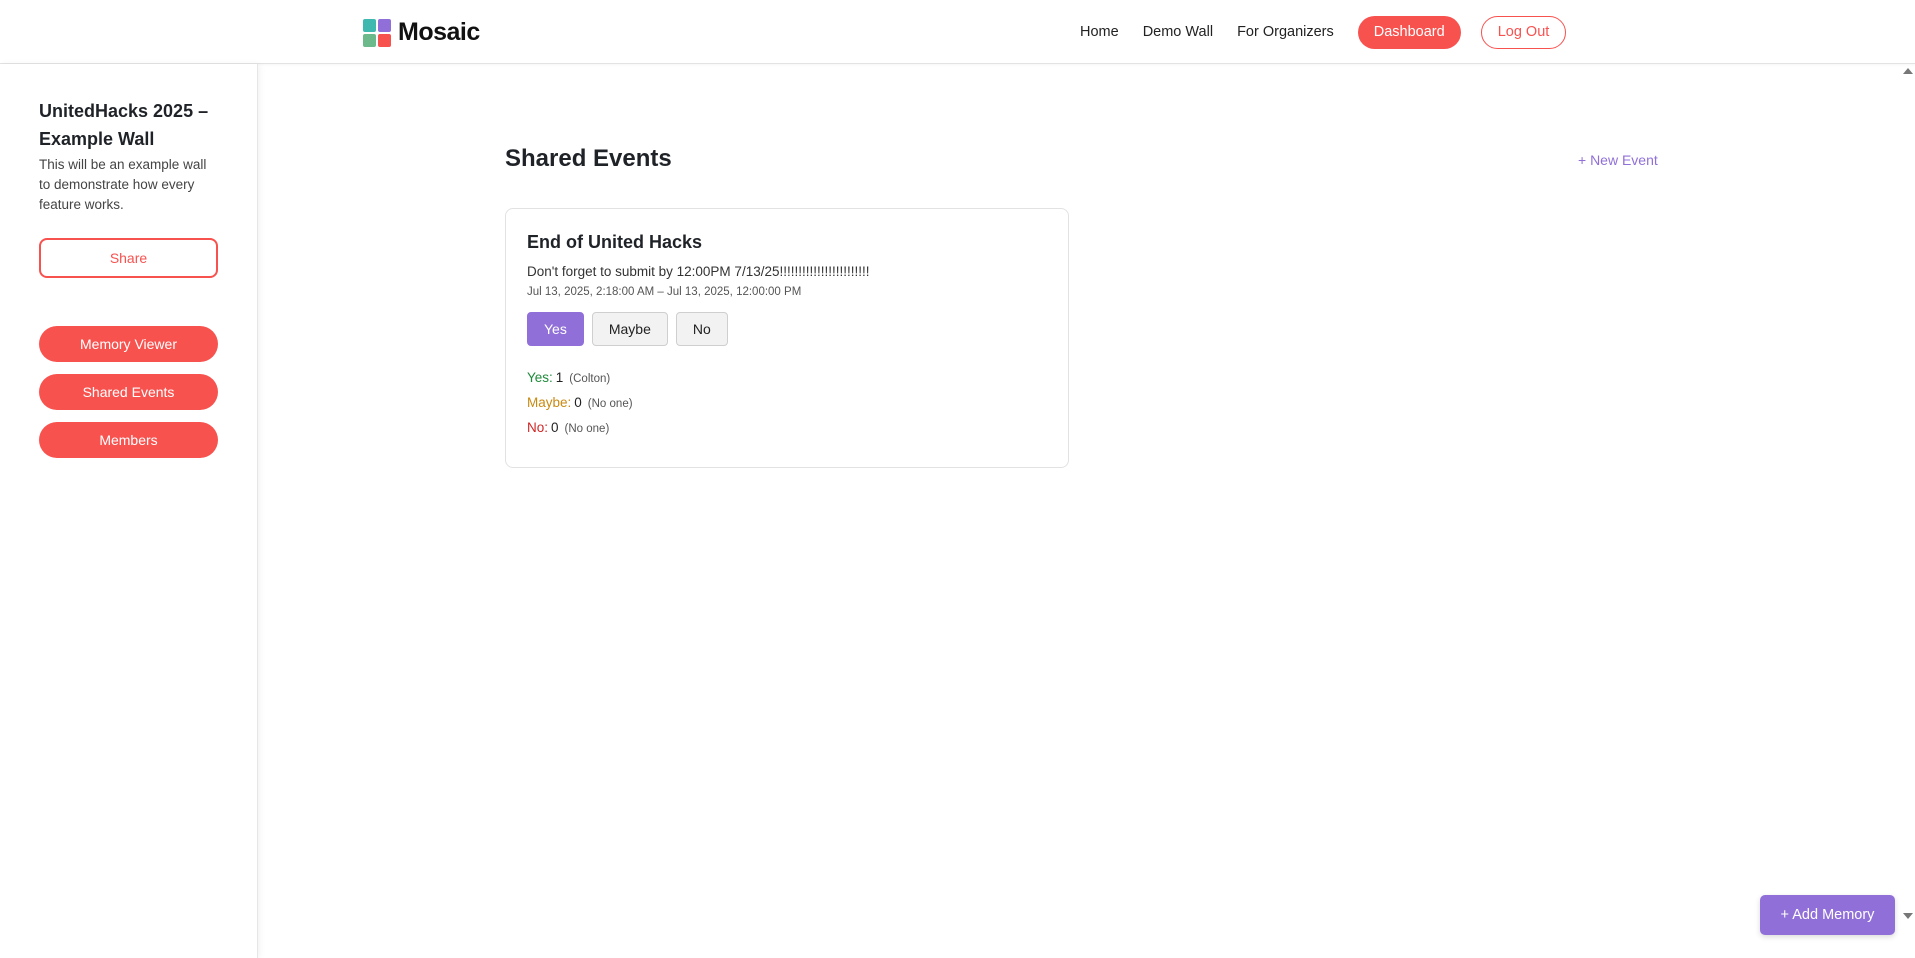 Image resolution: width=1915 pixels, height=958 pixels. What do you see at coordinates (128, 440) in the screenshot?
I see `sidebar-item-members: Members` at bounding box center [128, 440].